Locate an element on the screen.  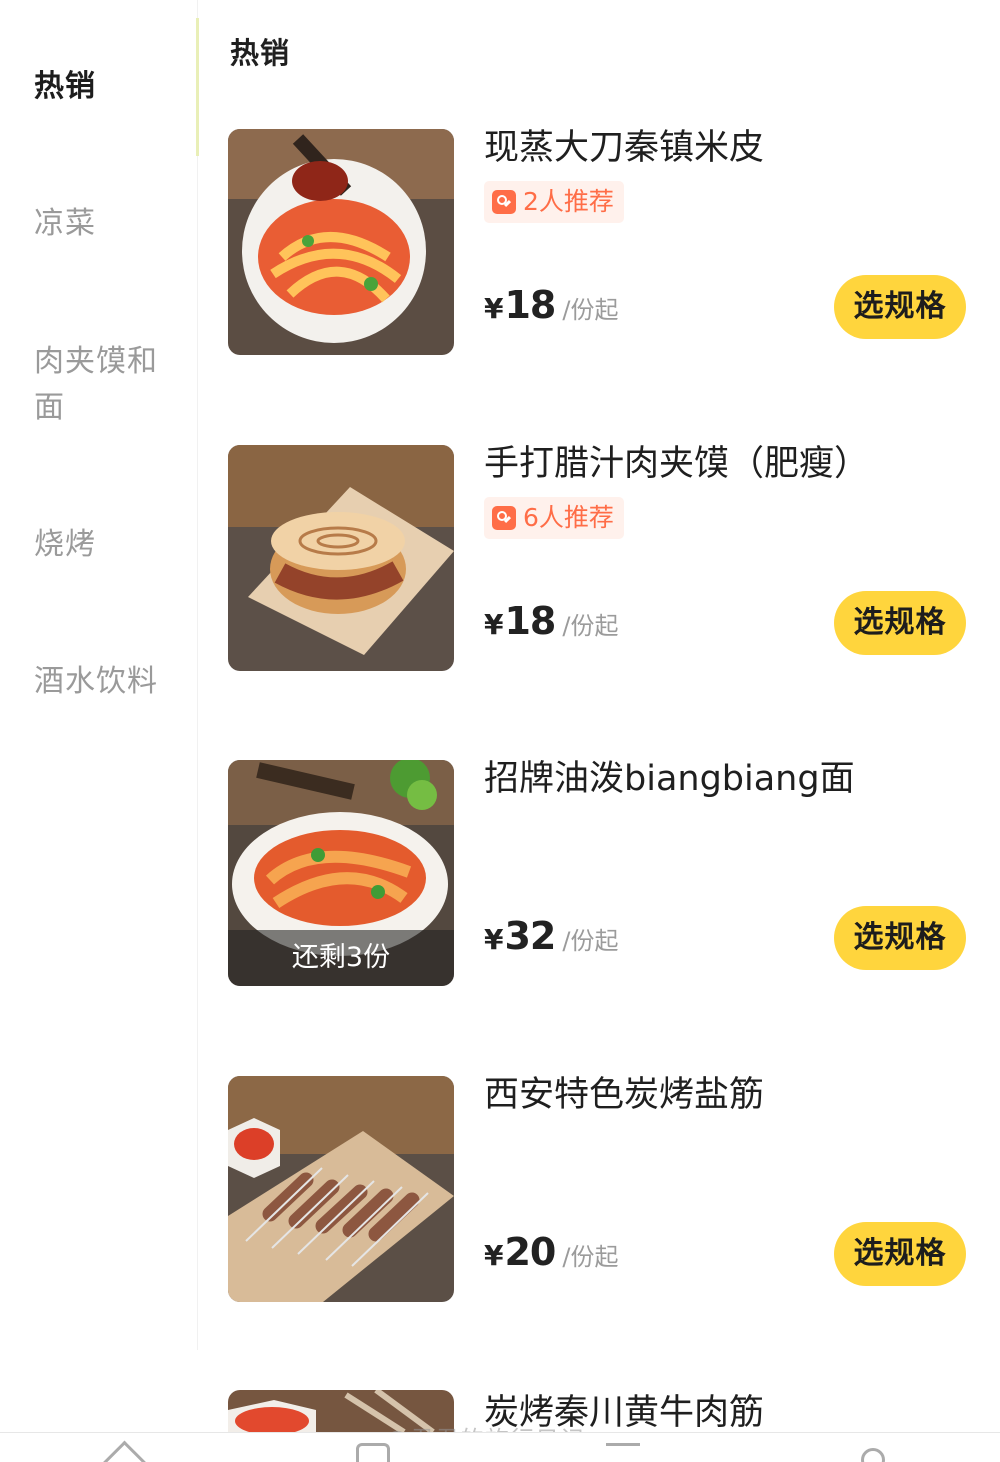
item-price: ¥ 20 /份起 is located at coordinates (551, 1252).